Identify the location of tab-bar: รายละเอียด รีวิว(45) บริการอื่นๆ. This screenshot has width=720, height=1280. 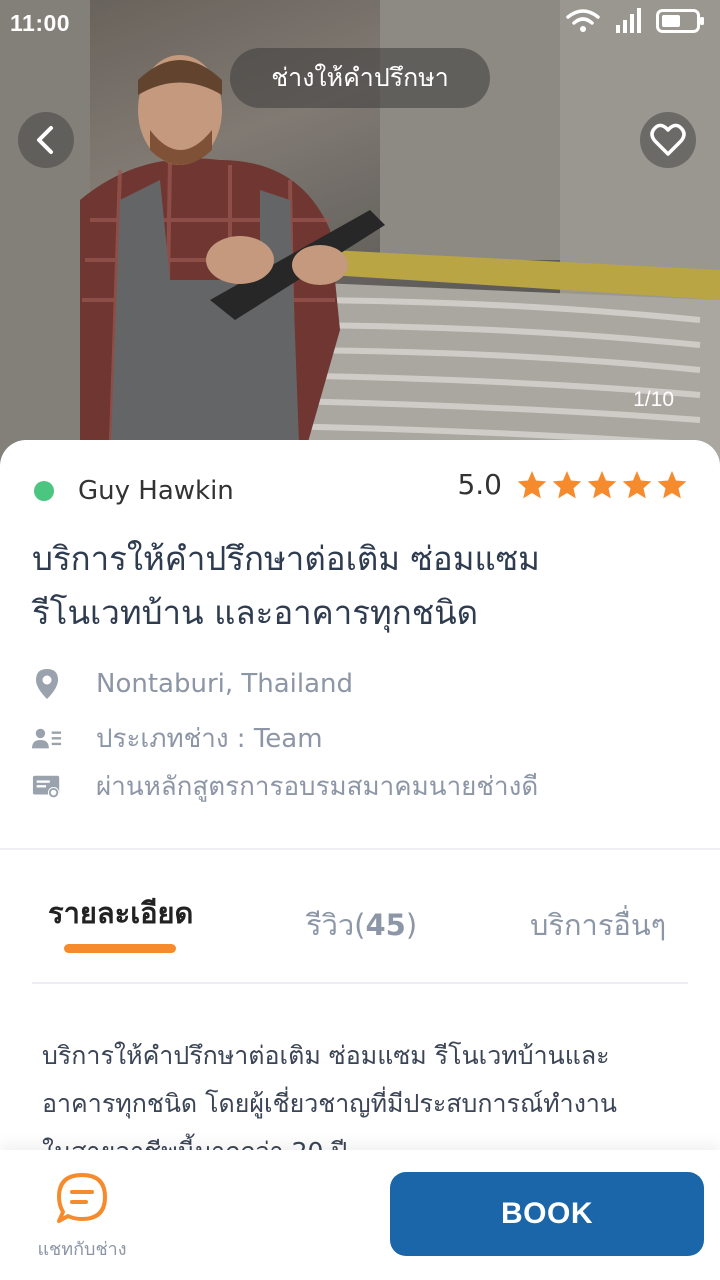
(360, 930).